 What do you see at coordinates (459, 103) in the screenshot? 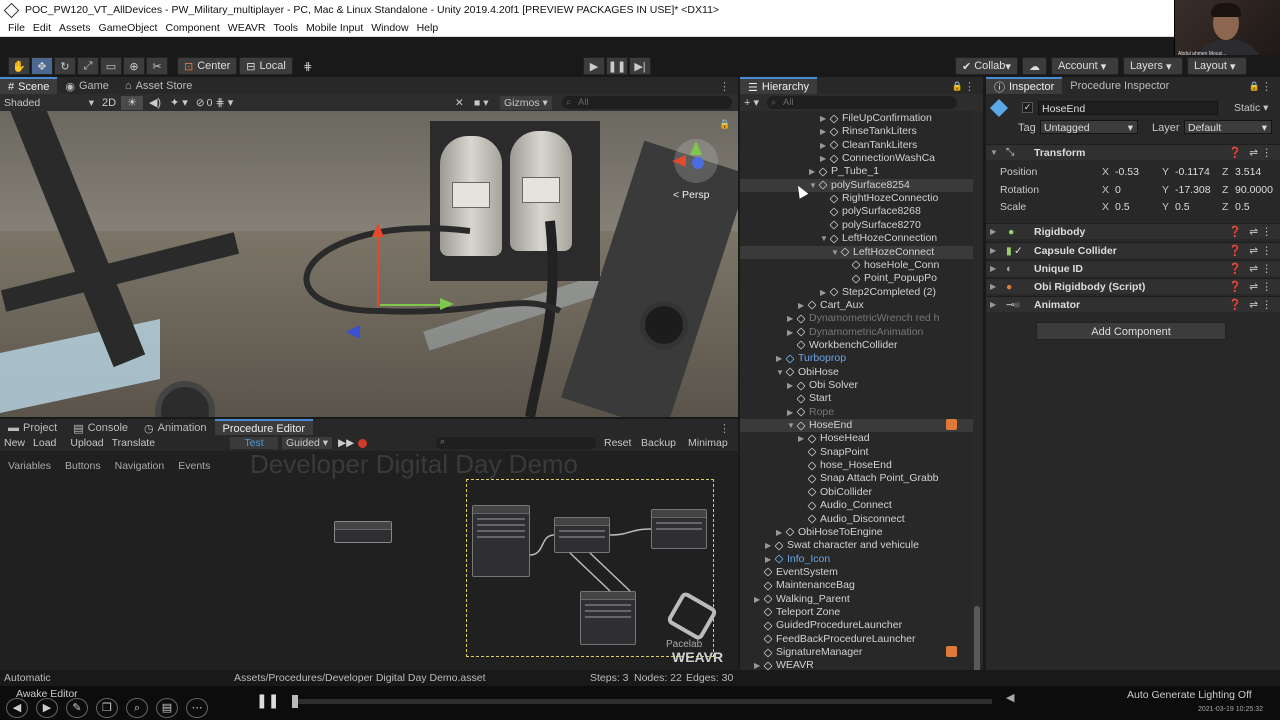
I see `tools-icon: ✕` at bounding box center [459, 103].